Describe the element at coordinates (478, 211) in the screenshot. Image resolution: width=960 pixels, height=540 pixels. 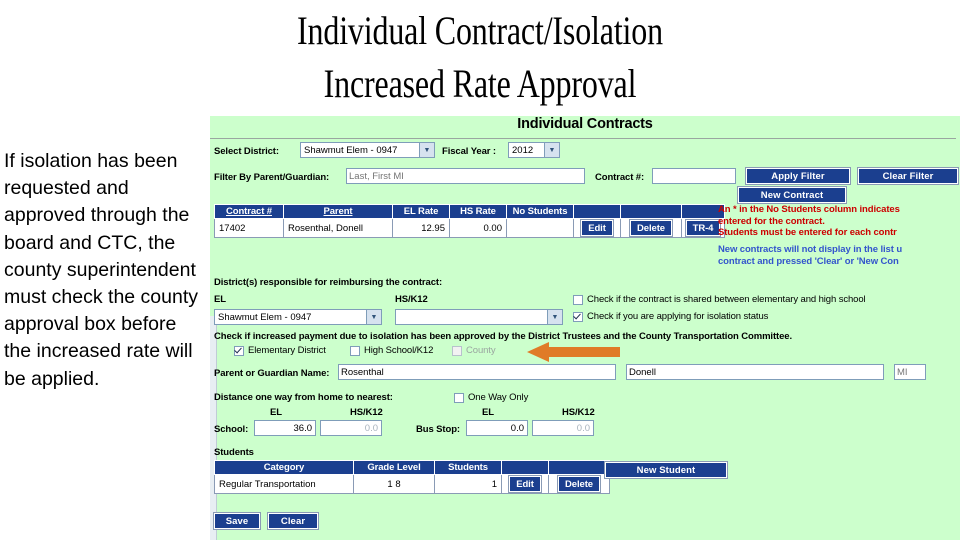
I see `col-hs-rate: HS Rate` at that location.